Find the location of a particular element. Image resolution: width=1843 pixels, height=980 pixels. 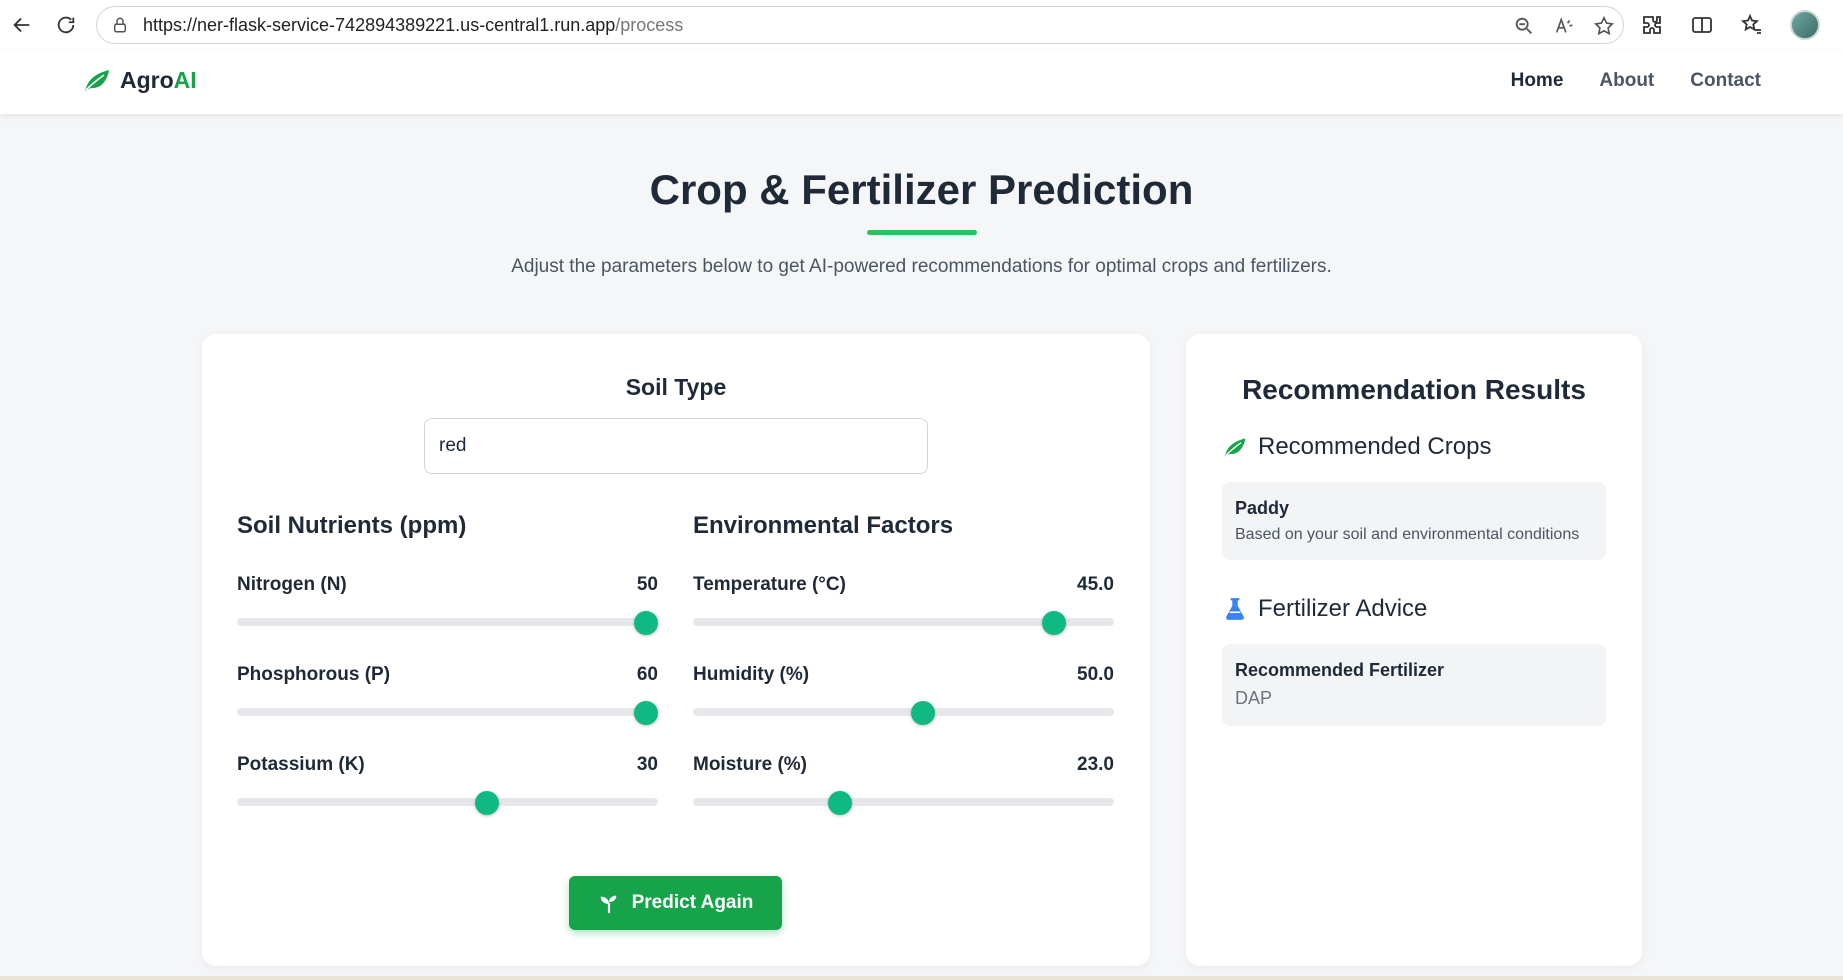

flask-icon is located at coordinates (1235, 609).